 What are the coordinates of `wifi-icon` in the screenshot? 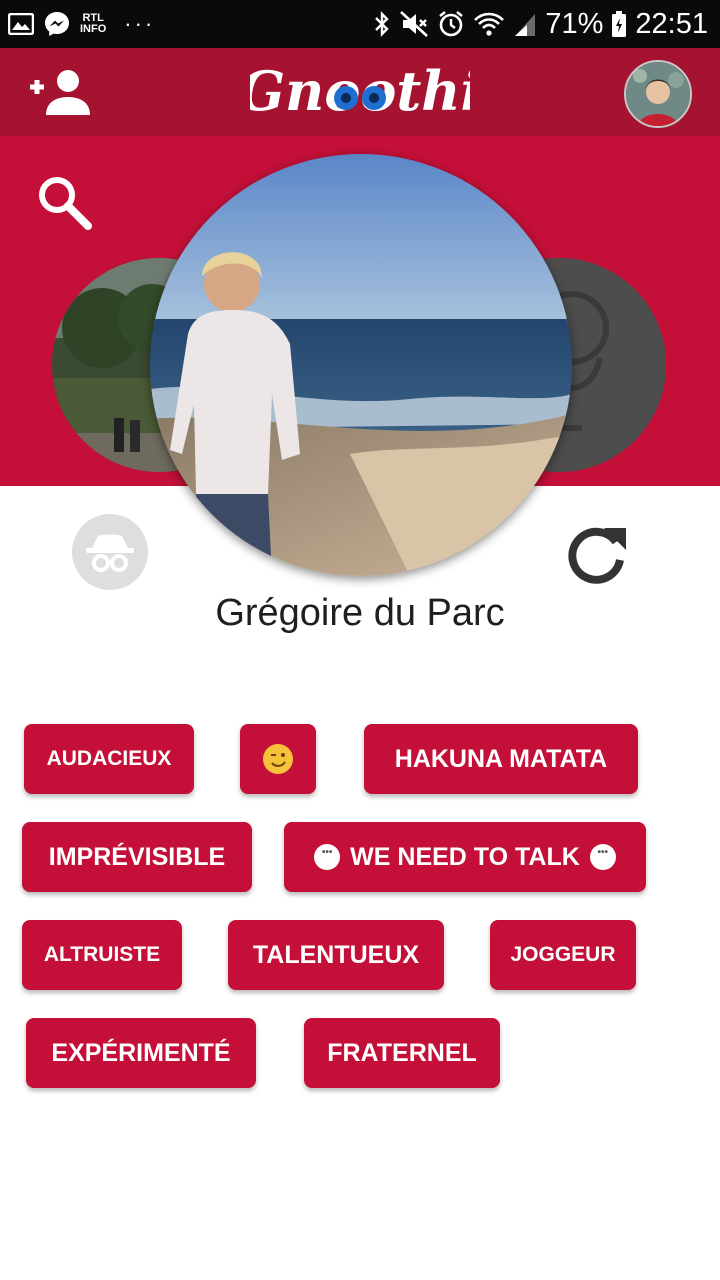 It's located at (489, 24).